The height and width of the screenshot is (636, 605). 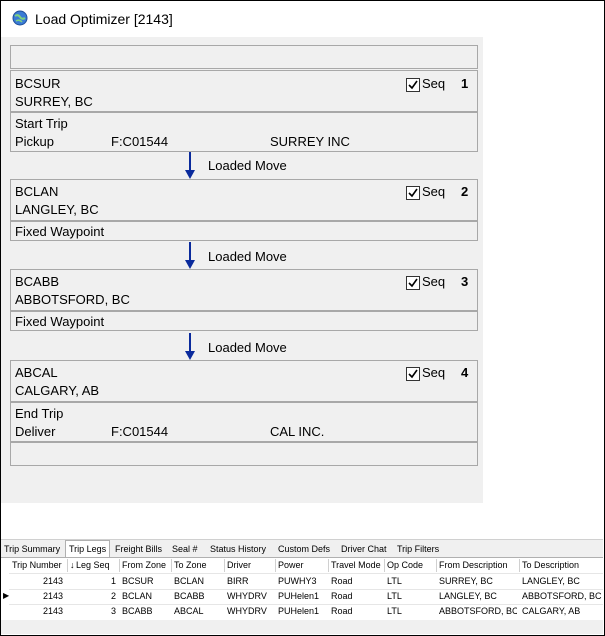 I want to click on cell: 1, so click(x=114, y=581).